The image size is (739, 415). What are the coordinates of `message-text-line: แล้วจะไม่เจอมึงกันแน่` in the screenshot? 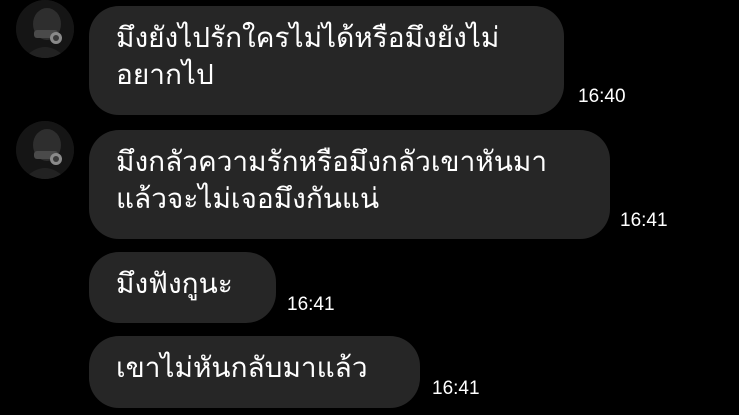 It's located at (248, 198).